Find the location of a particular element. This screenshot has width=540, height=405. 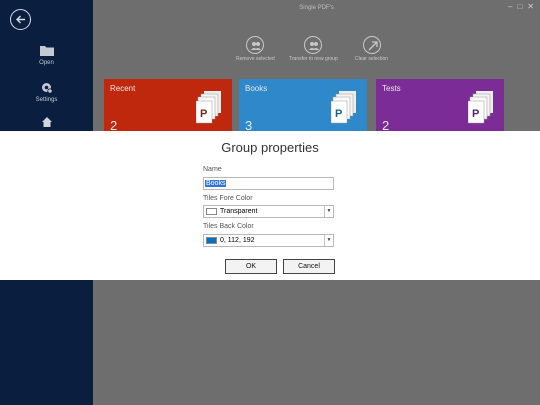

back-color-label: Tiles Back Color is located at coordinates (228, 226).